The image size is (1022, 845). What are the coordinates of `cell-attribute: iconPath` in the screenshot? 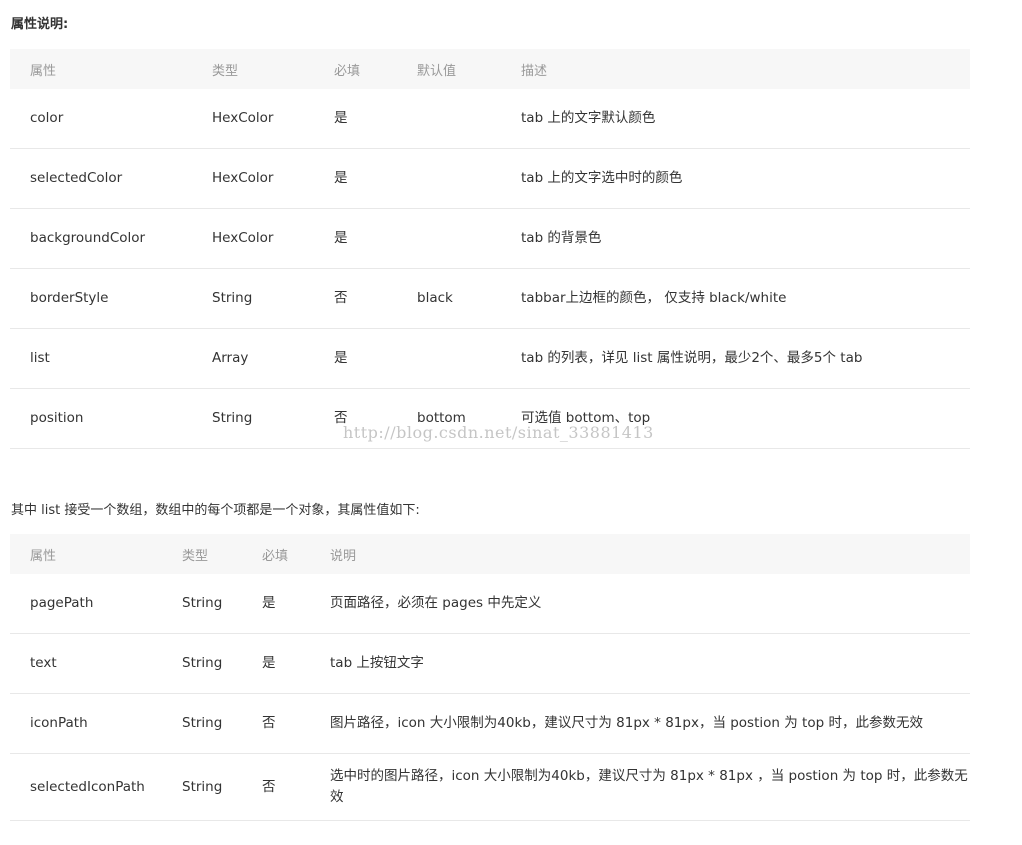 It's located at (86, 723).